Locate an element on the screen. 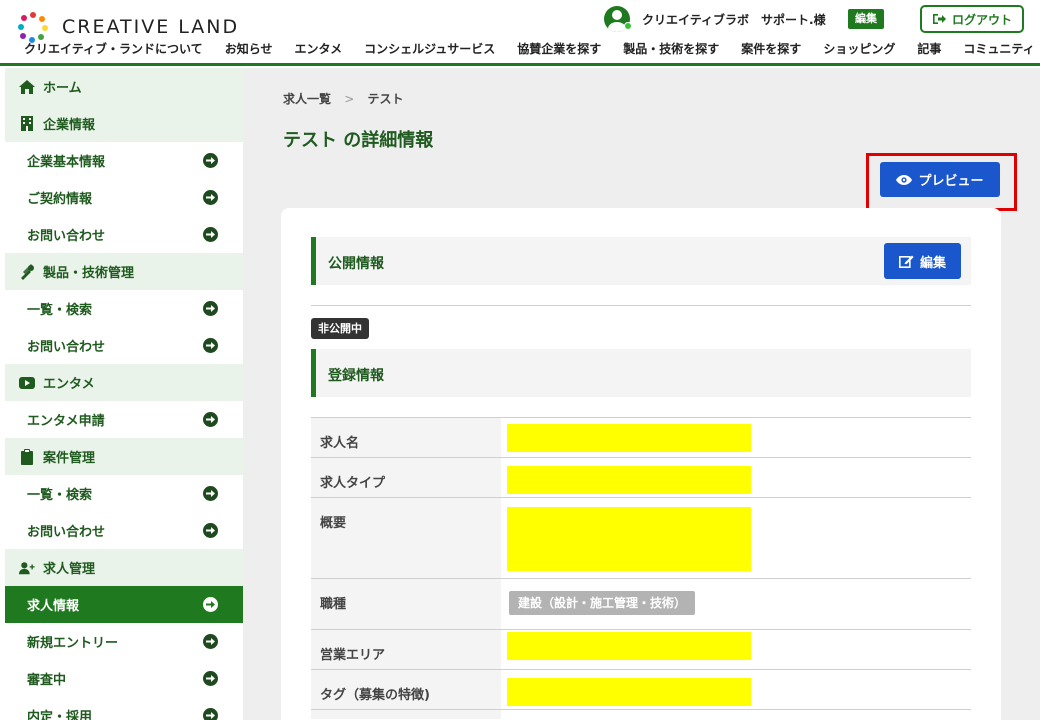 This screenshot has height=720, width=1040. section-public-info: 公開情報 編集 is located at coordinates (641, 261).